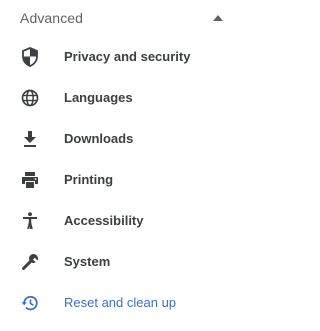 Image resolution: width=320 pixels, height=331 pixels. I want to click on menu-item-accessibility: Accessibility, so click(119, 220).